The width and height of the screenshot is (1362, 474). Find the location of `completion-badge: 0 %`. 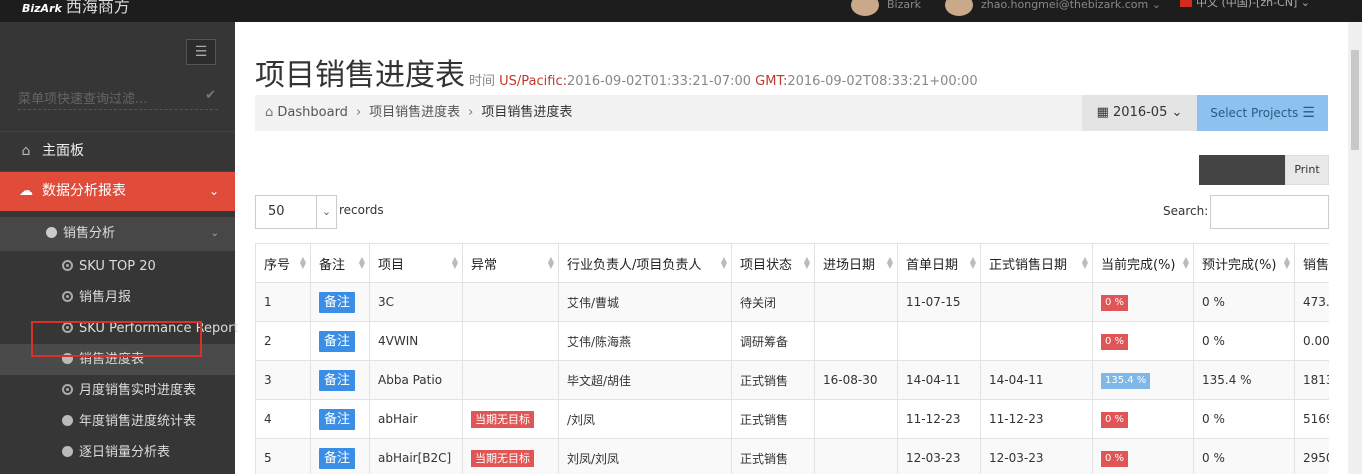

completion-badge: 0 % is located at coordinates (1115, 341).